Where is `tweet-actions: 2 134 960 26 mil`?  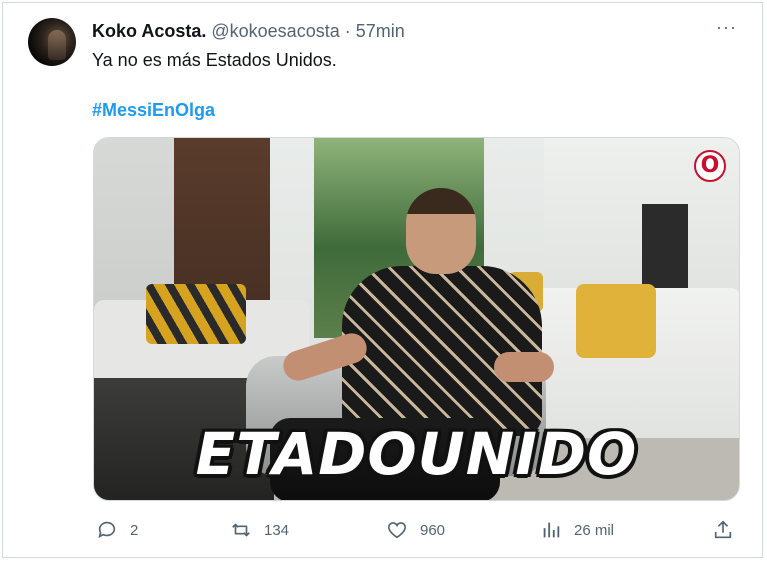 tweet-actions: 2 134 960 26 mil is located at coordinates (383, 530).